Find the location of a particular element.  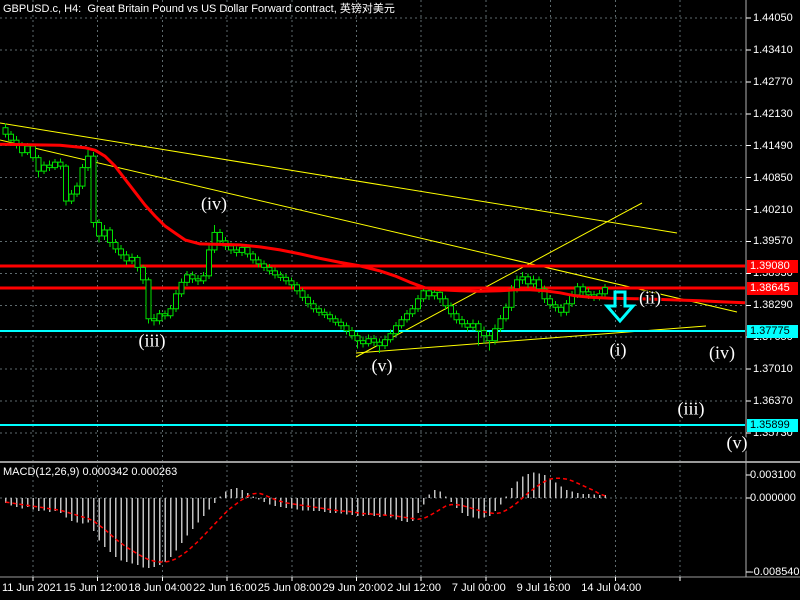

price-tick-label: 1.41490 is located at coordinates (773, 145).